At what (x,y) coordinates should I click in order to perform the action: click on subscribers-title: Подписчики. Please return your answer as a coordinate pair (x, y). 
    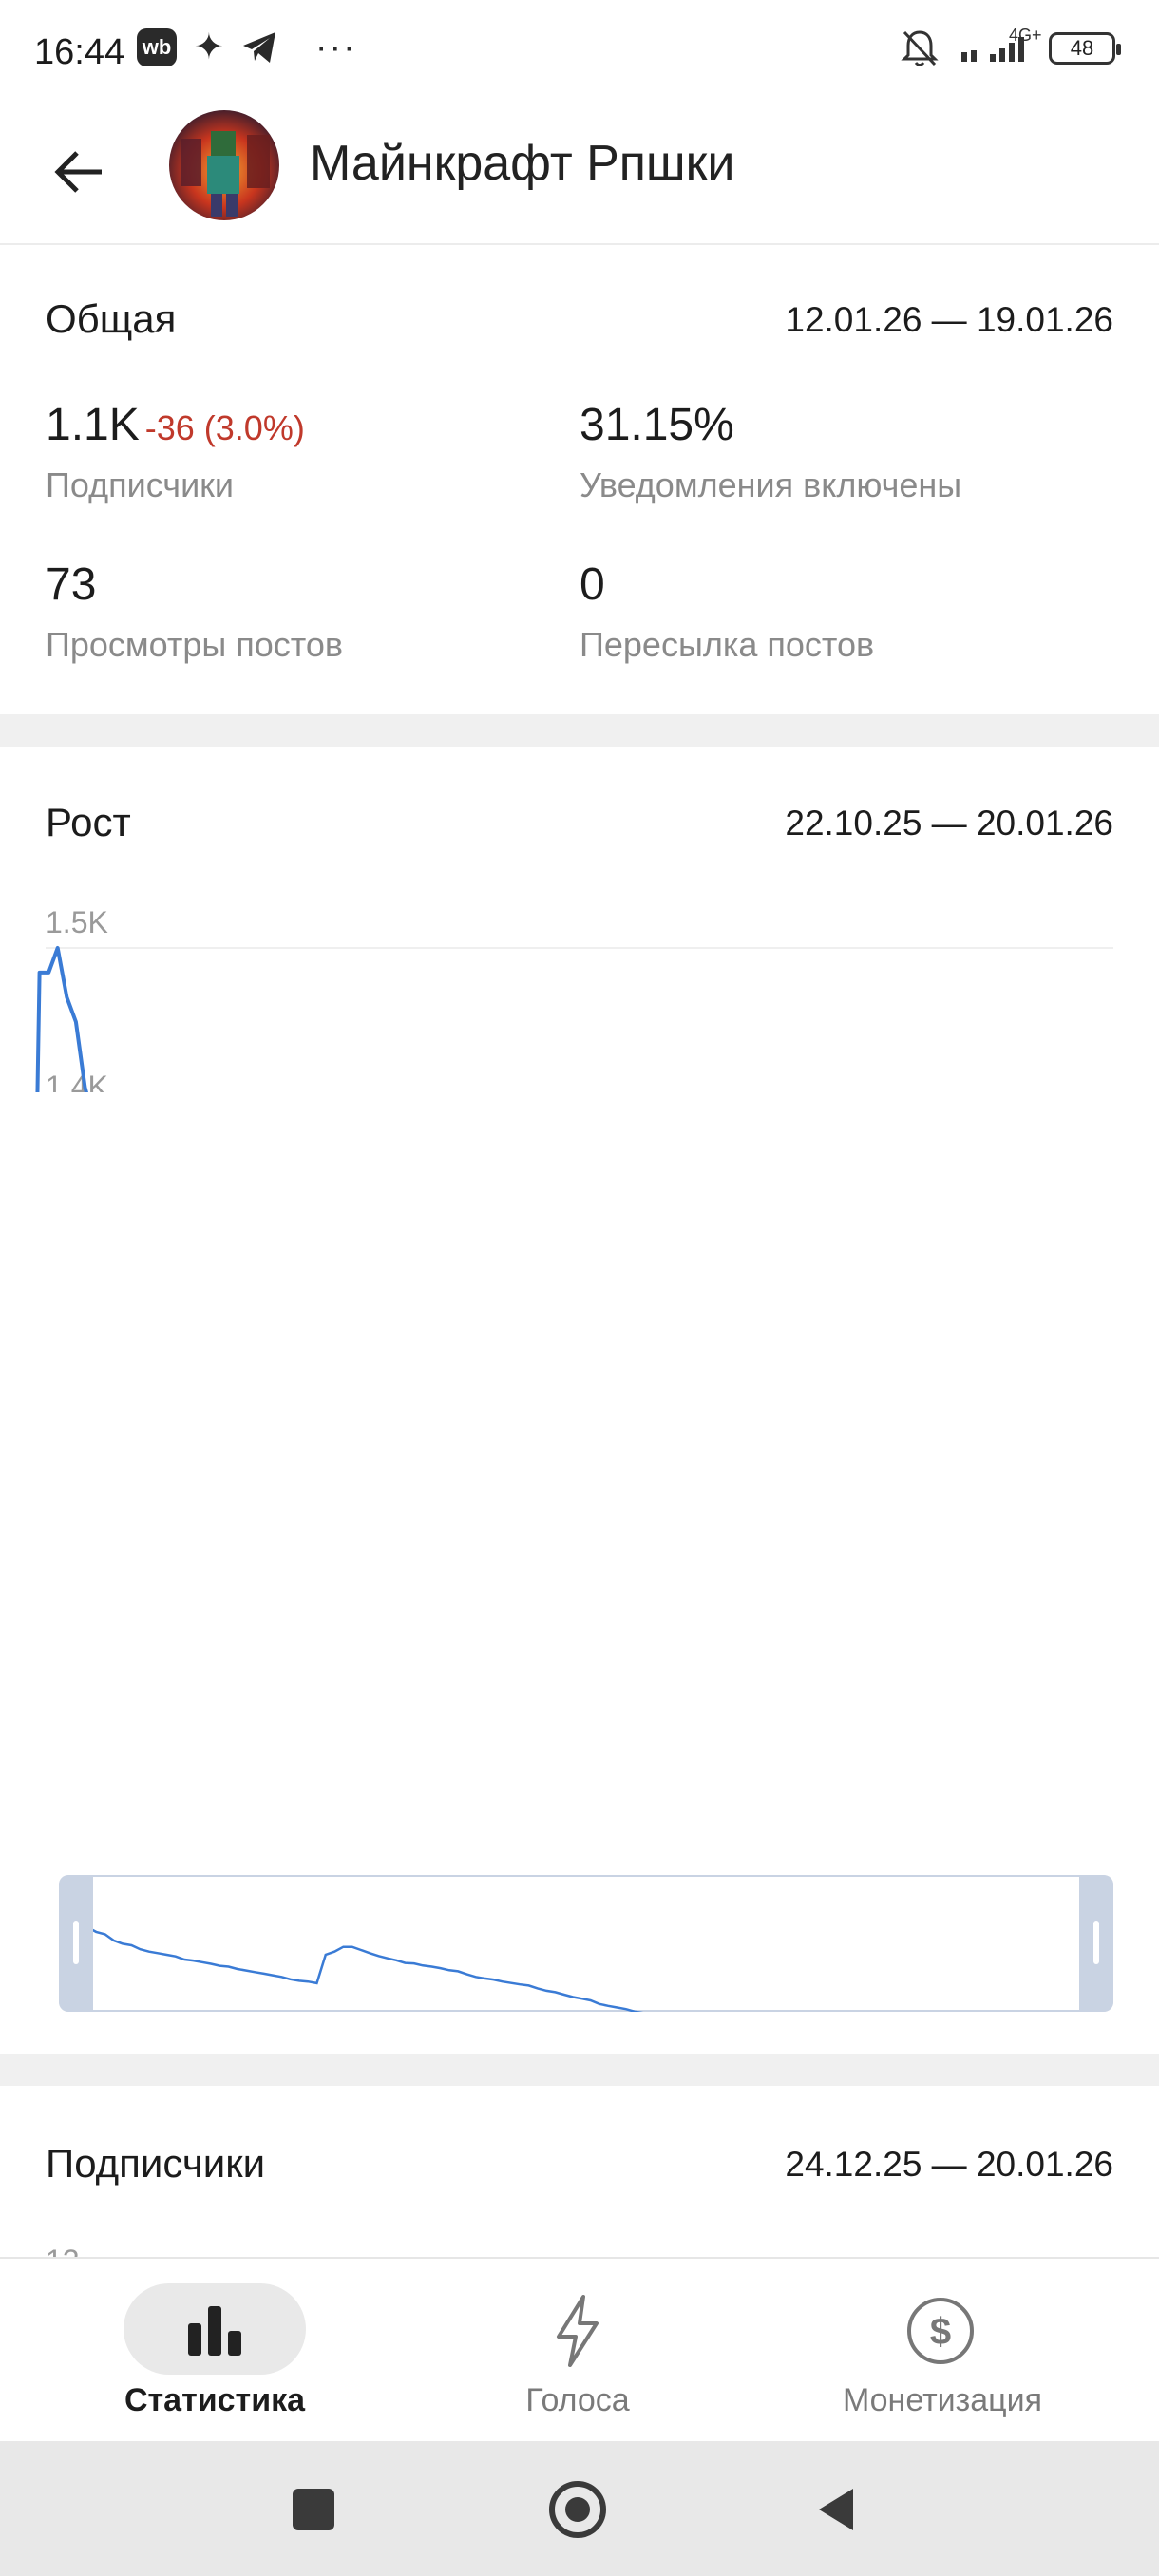
    Looking at the image, I should click on (156, 2163).